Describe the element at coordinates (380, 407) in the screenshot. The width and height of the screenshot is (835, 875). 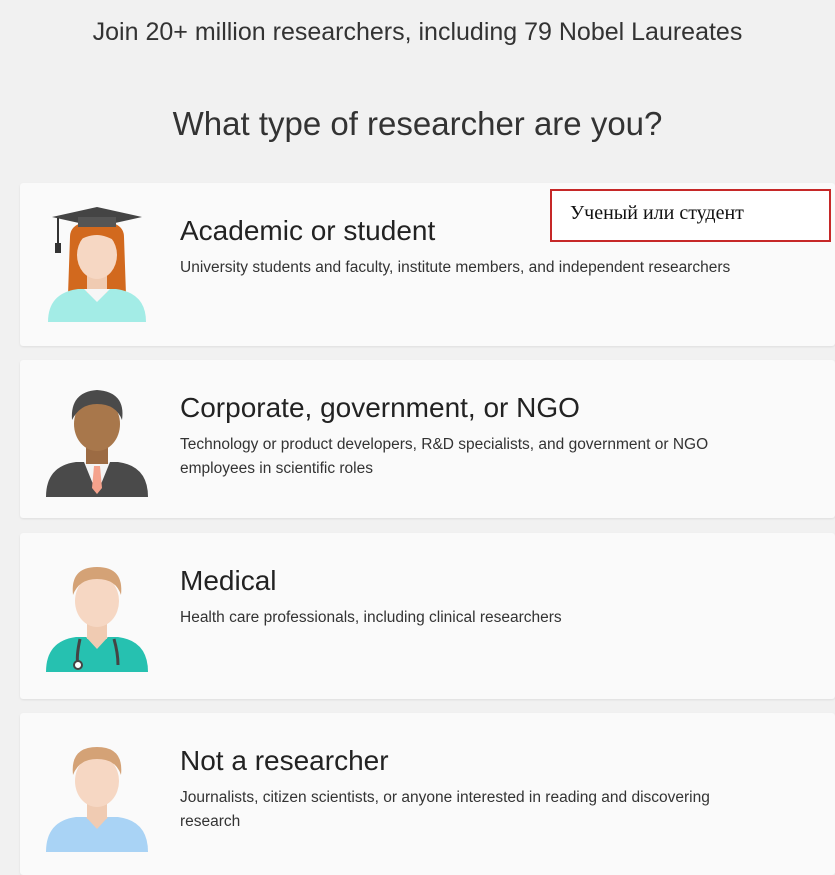
I see `option-title: Corporate, government, or NGO` at that location.